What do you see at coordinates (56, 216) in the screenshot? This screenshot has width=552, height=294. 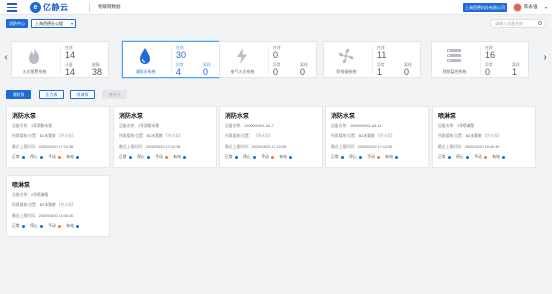 I see `device-time: 2020/03/20 15:40:30` at bounding box center [56, 216].